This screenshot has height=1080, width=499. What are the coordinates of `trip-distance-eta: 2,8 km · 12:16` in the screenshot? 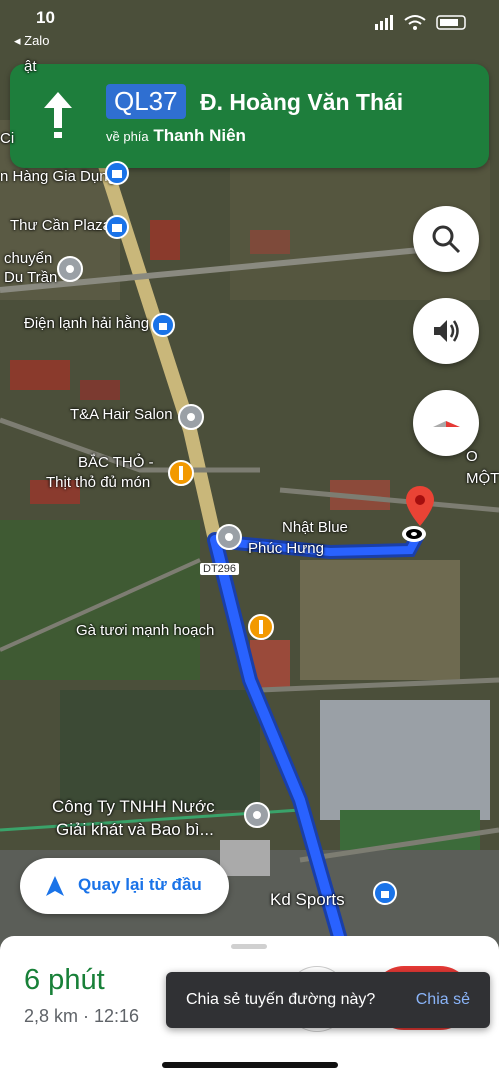 It's located at (82, 1016).